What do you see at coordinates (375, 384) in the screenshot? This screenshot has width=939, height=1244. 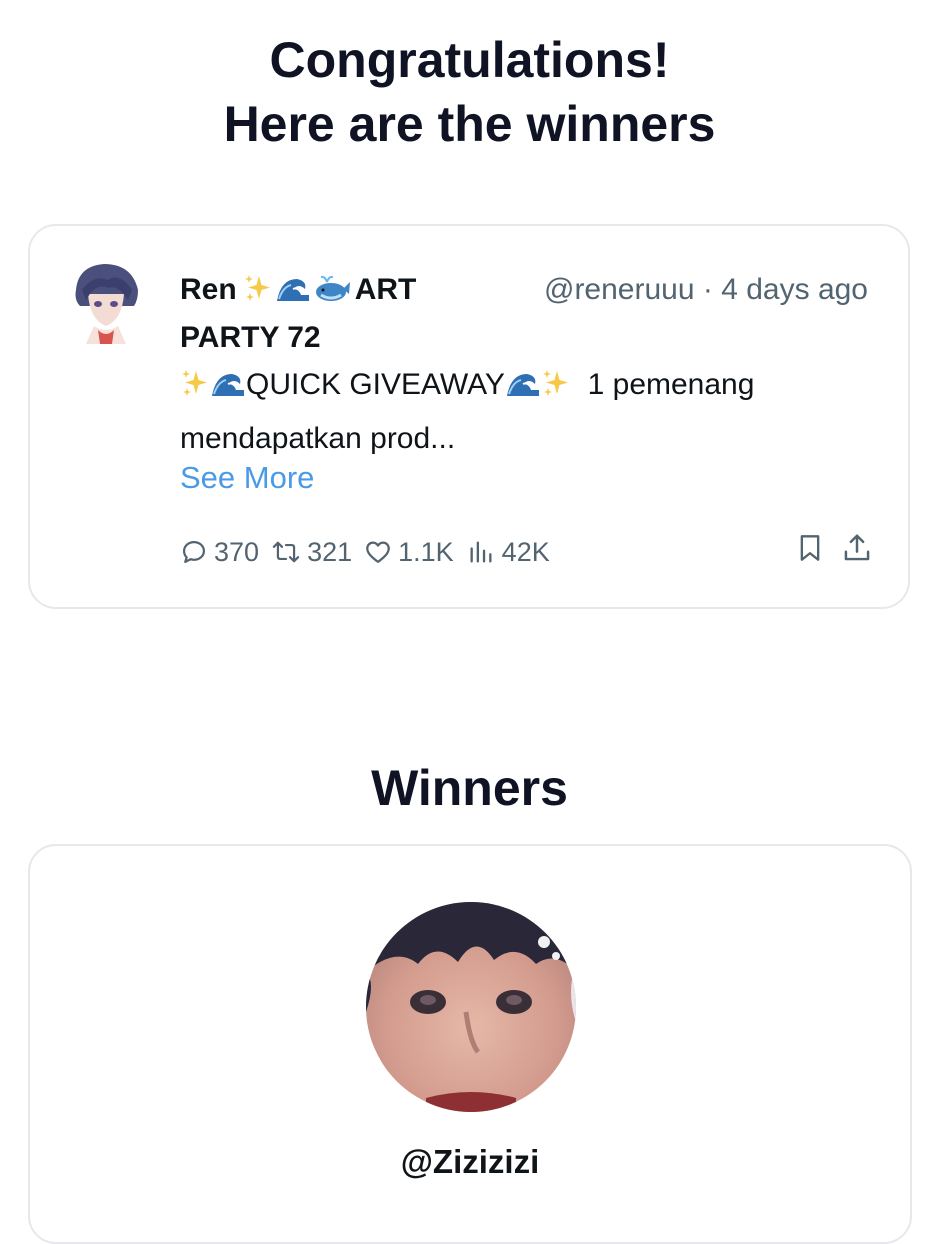 I see `tweet-text-main: QUICK GIVEAWAY` at bounding box center [375, 384].